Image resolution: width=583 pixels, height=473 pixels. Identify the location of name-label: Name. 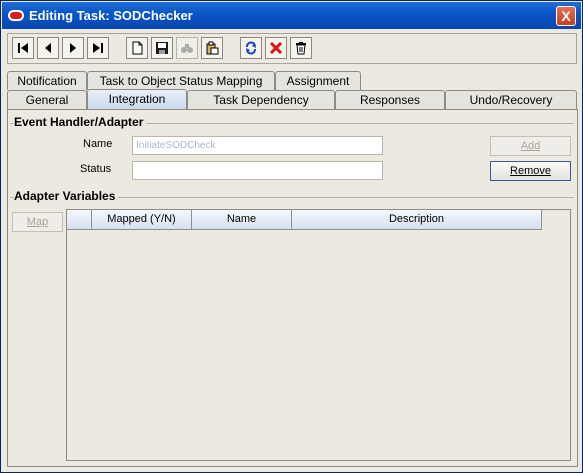
(98, 144).